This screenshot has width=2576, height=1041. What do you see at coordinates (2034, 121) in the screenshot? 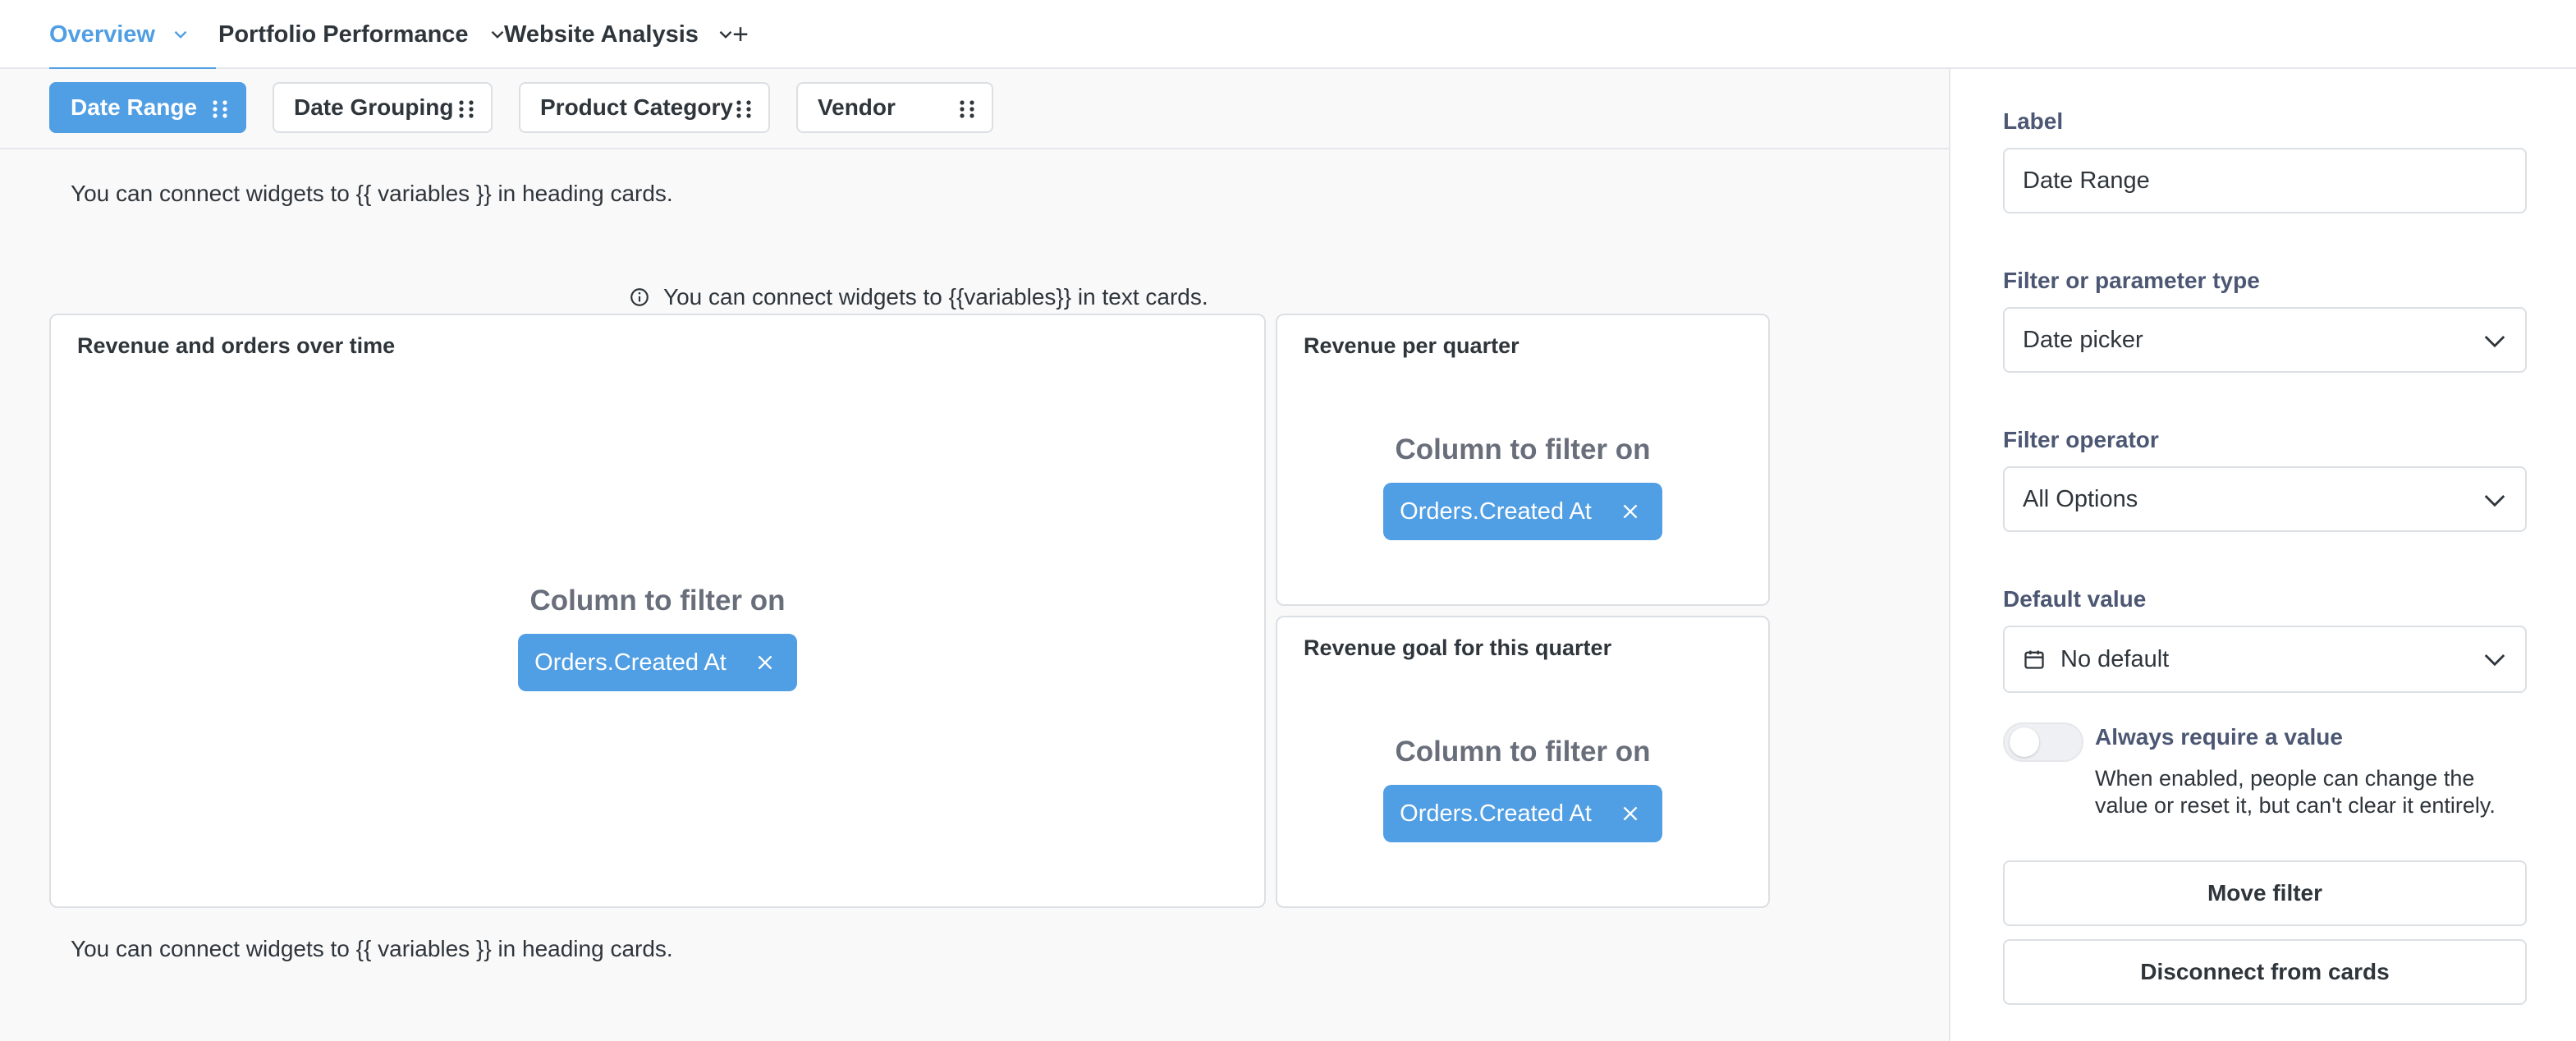
I see `label-field-title: Label` at bounding box center [2034, 121].